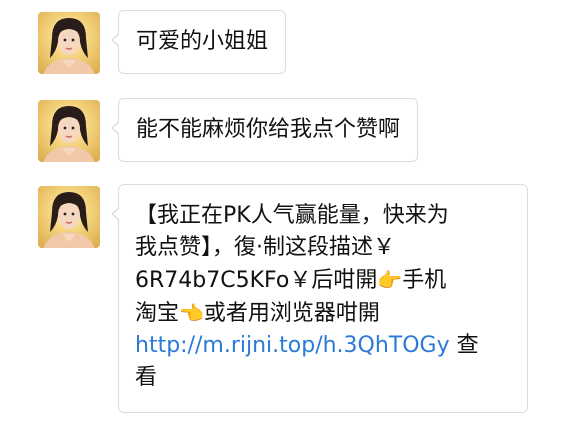 Image resolution: width=578 pixels, height=448 pixels. What do you see at coordinates (157, 313) in the screenshot?
I see `message-line-text: 淘宝` at bounding box center [157, 313].